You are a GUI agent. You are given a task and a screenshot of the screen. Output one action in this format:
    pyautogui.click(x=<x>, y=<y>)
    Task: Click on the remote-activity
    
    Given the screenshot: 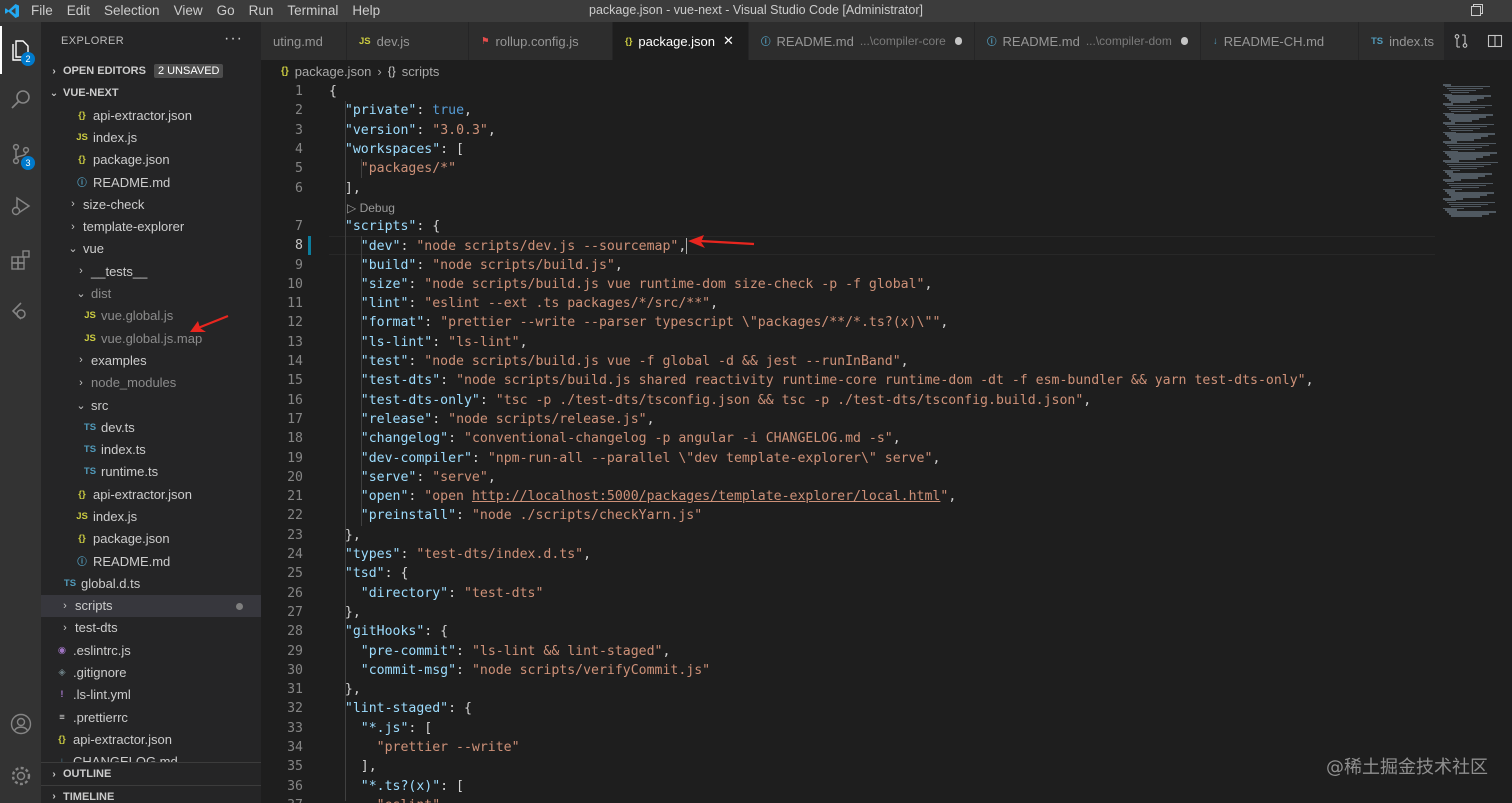 What is the action you would take?
    pyautogui.click(x=20, y=312)
    